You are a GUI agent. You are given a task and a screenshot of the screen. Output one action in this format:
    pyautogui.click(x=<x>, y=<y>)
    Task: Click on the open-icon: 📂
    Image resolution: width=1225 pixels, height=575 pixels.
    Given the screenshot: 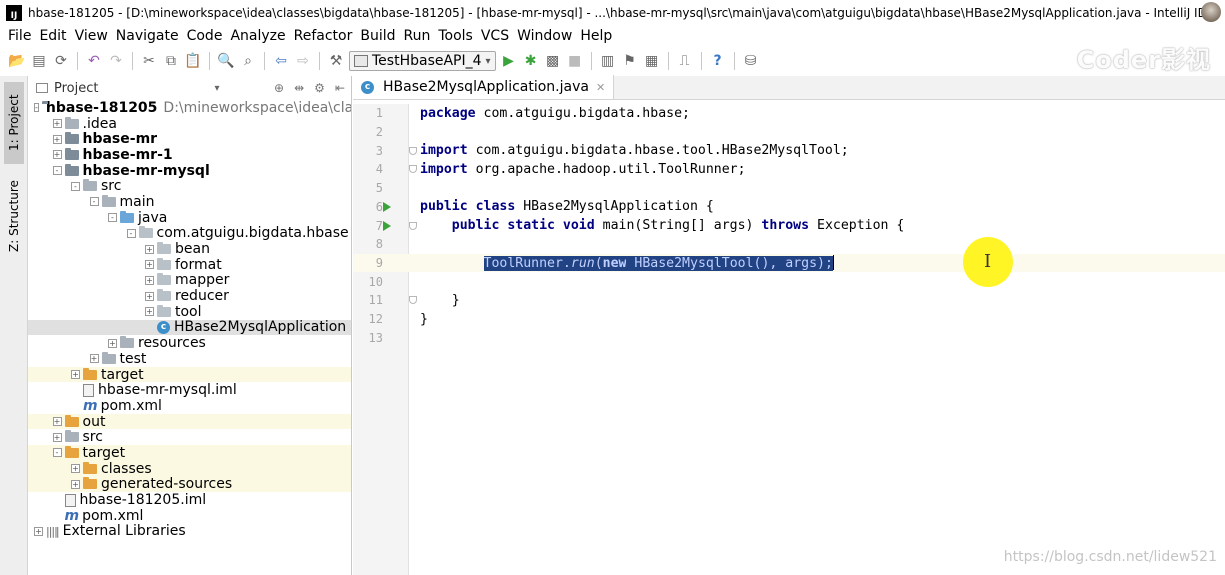 What is the action you would take?
    pyautogui.click(x=17, y=61)
    